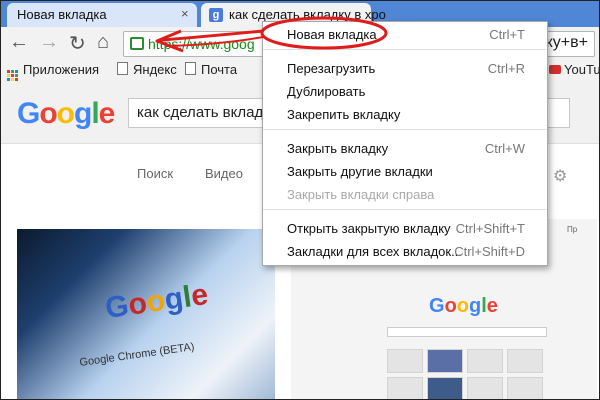 This screenshot has height=400, width=600. I want to click on url-text: https://www.goog, so click(201, 44).